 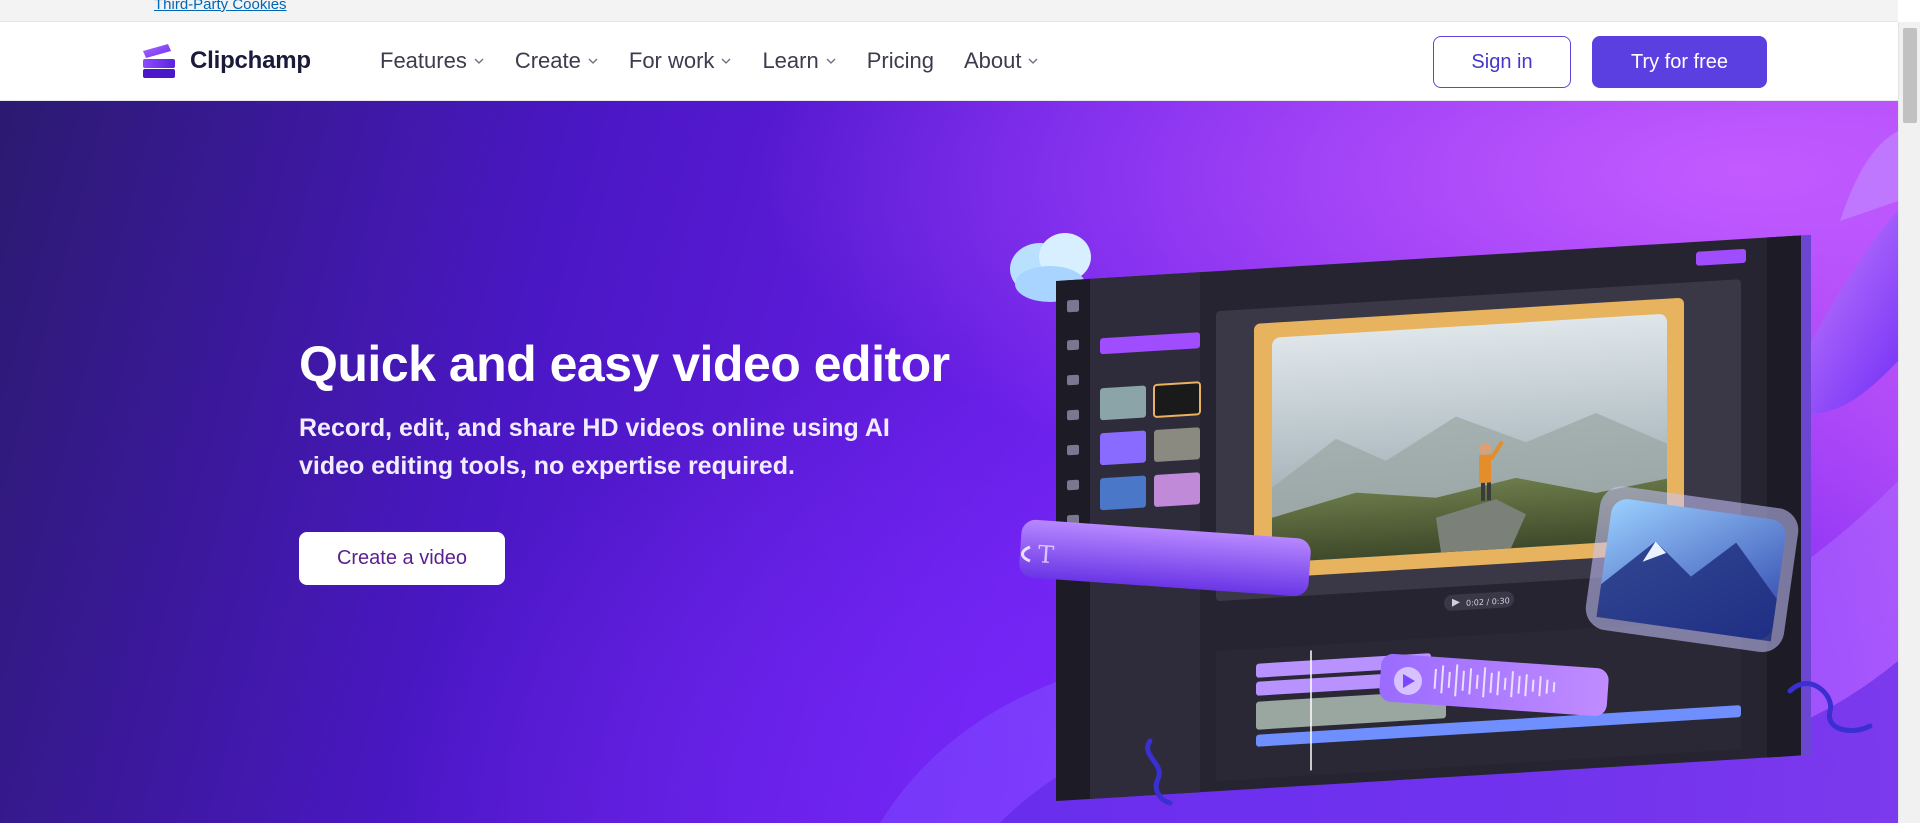 I want to click on nav-item-about: About, so click(x=1002, y=61).